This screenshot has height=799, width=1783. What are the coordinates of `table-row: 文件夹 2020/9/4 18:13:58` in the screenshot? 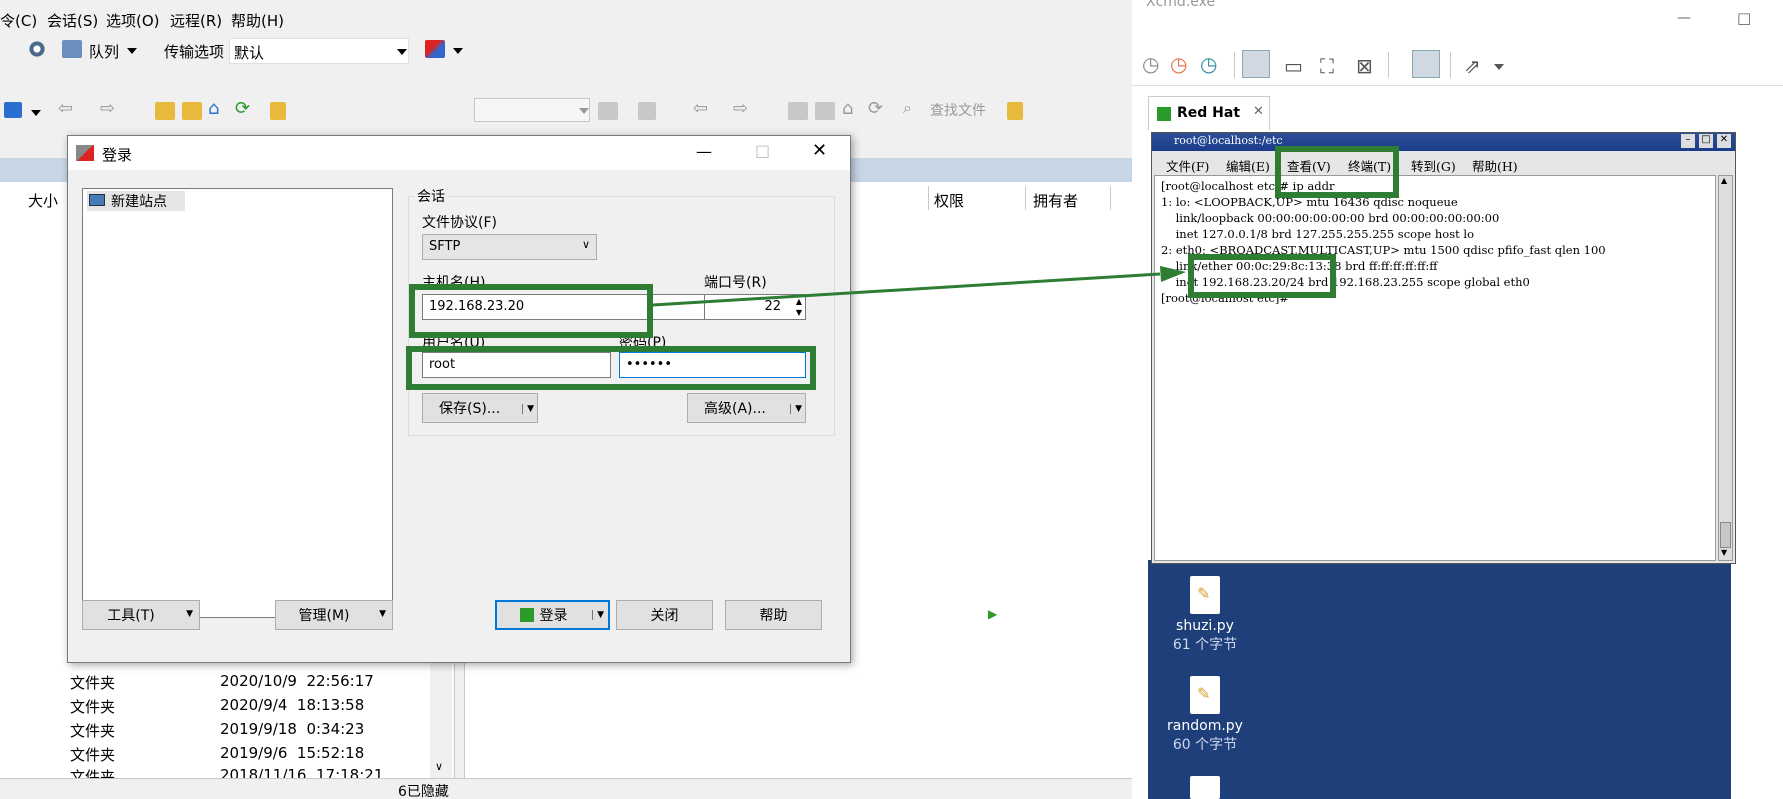 It's located at (215, 706).